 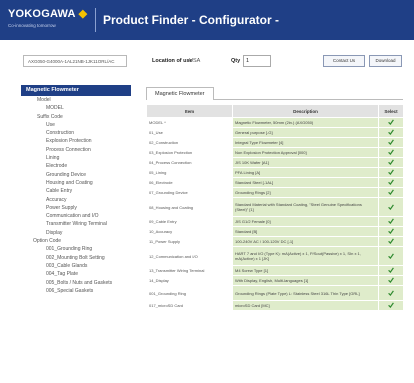 I want to click on sidebar-item: 006_Special Gaskets, so click(x=76, y=291).